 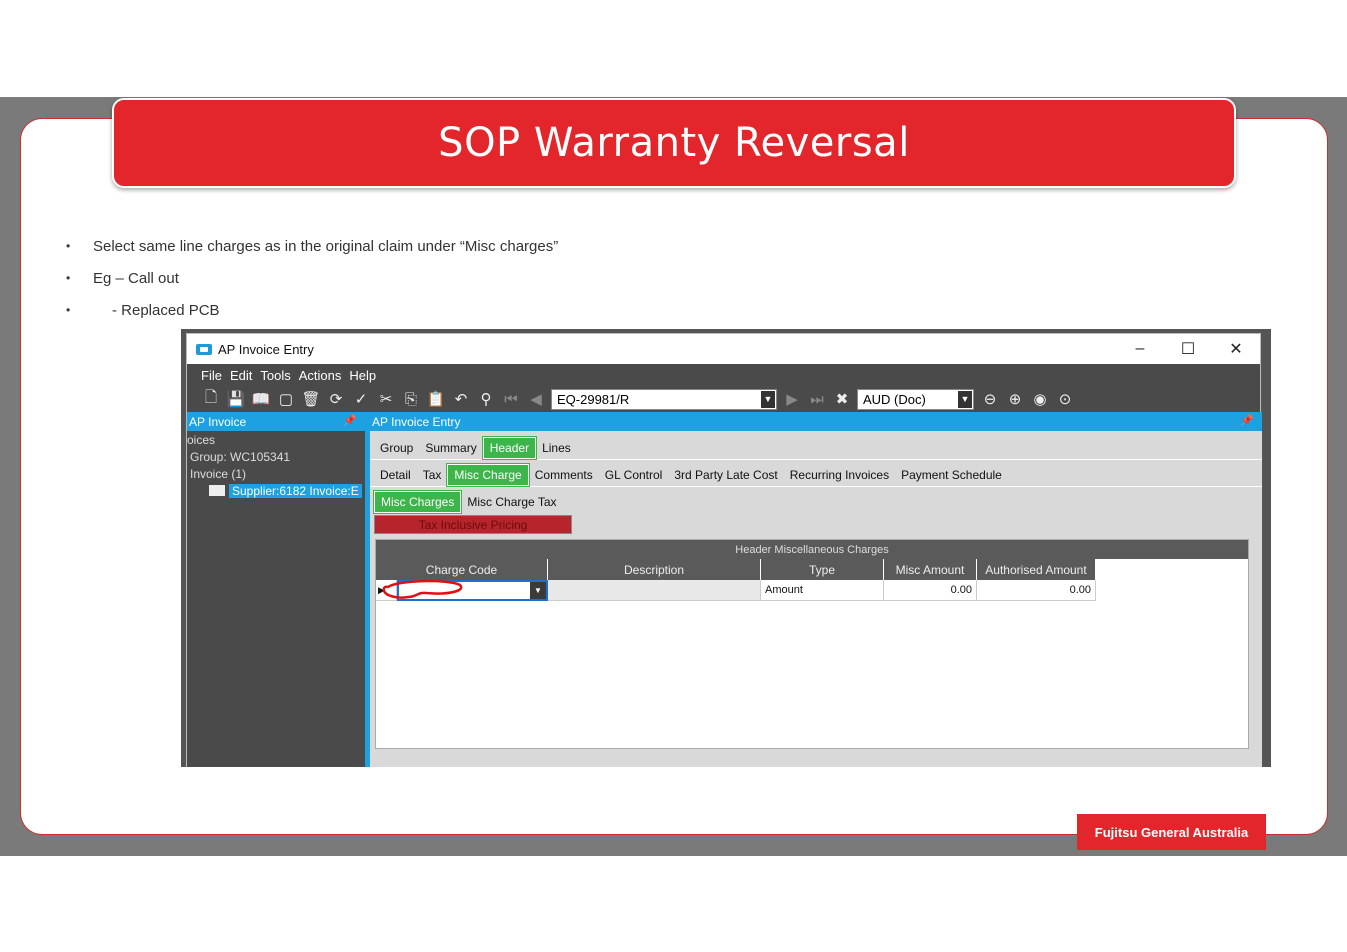 I want to click on open-icon: 📖, so click(x=261, y=399).